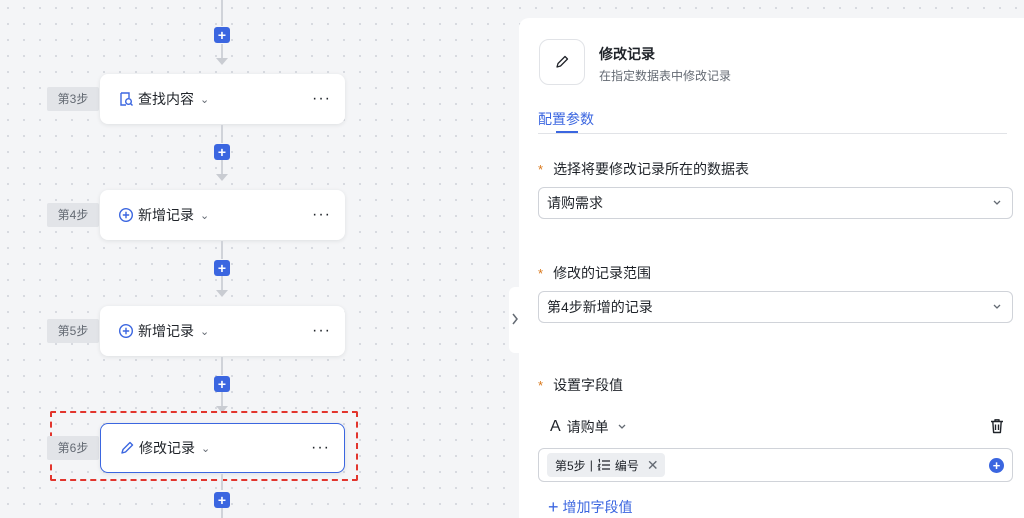  Describe the element at coordinates (566, 119) in the screenshot. I see `tab-config-params: 配置参数` at that location.